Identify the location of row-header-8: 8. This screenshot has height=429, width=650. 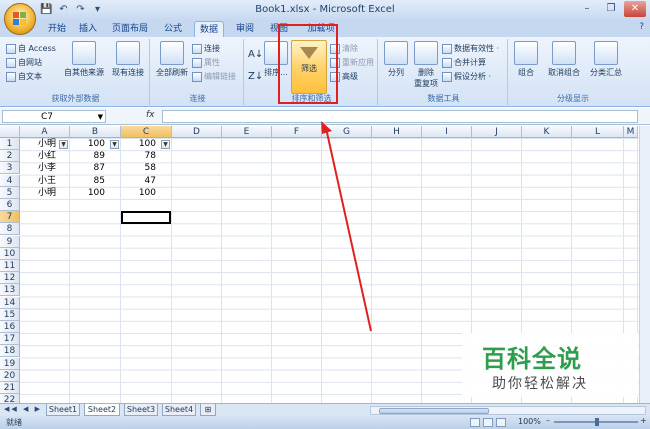
(10, 229).